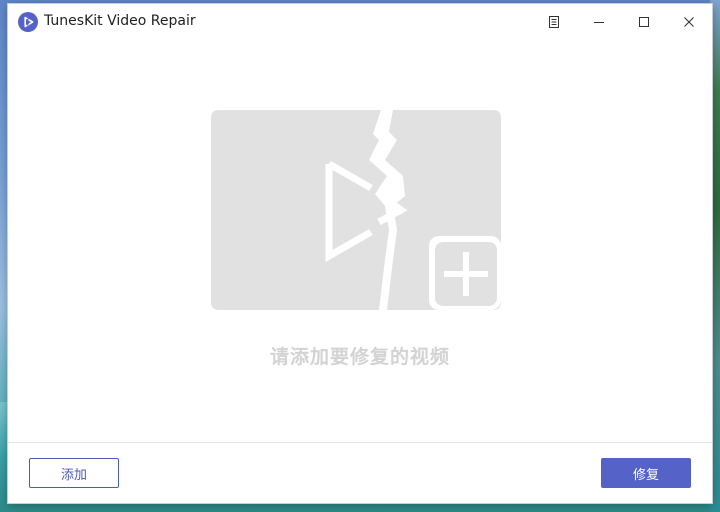 This screenshot has width=720, height=512. What do you see at coordinates (74, 473) in the screenshot?
I see `add-button: 添加` at bounding box center [74, 473].